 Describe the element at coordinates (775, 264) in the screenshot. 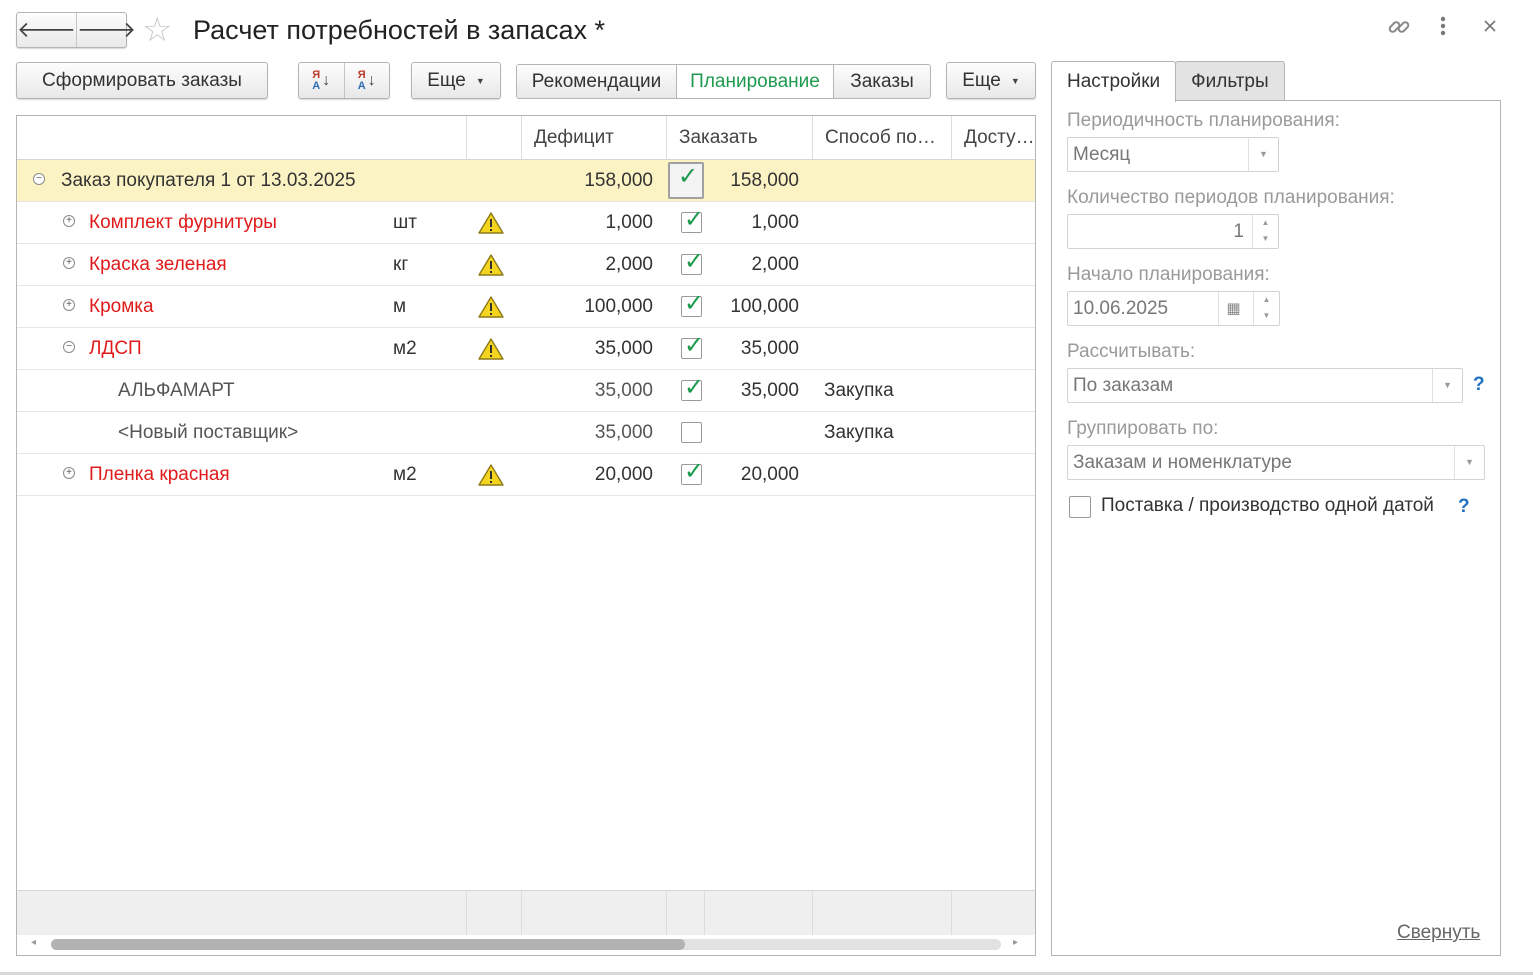

I see `row-order-qty: 2,000` at that location.